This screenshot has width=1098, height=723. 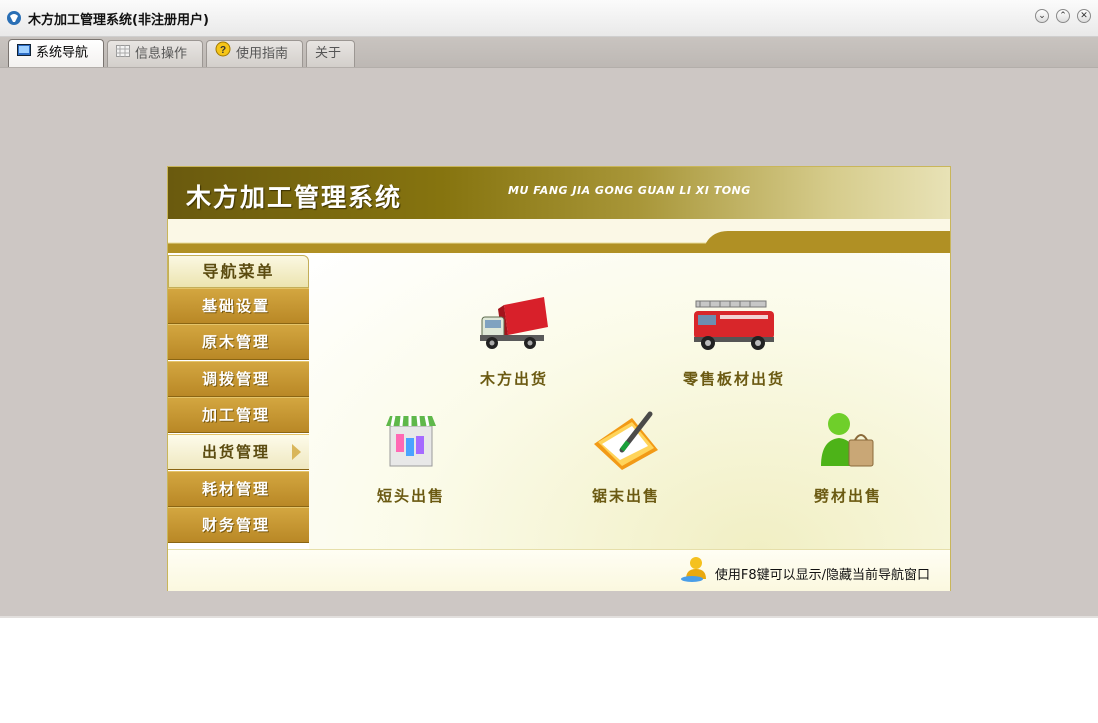 I want to click on nav-item-transfer-management: 调拨管理, so click(x=238, y=379).